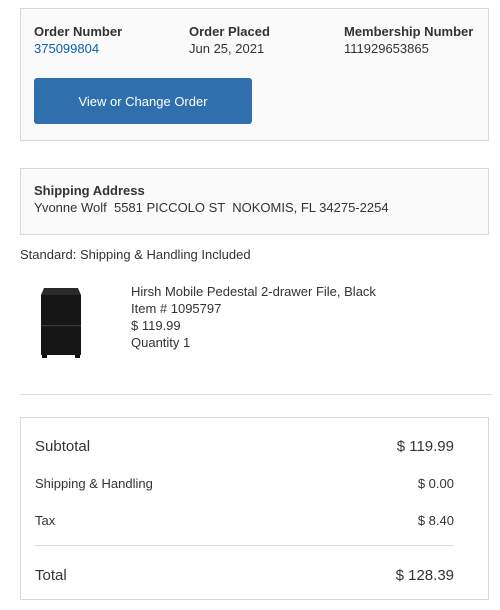 Image resolution: width=500 pixels, height=610 pixels. What do you see at coordinates (424, 575) in the screenshot?
I see `total-value: $ 128.39` at bounding box center [424, 575].